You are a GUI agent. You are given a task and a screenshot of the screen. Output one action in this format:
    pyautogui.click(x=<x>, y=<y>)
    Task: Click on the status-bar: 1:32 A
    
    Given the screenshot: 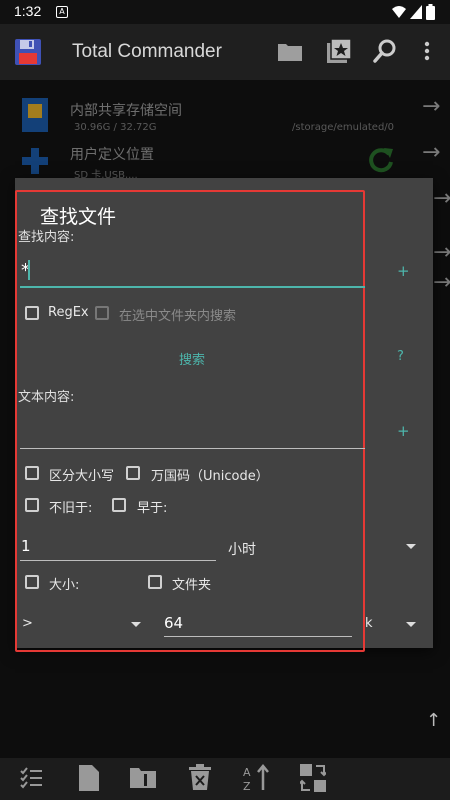 What is the action you would take?
    pyautogui.click(x=225, y=12)
    